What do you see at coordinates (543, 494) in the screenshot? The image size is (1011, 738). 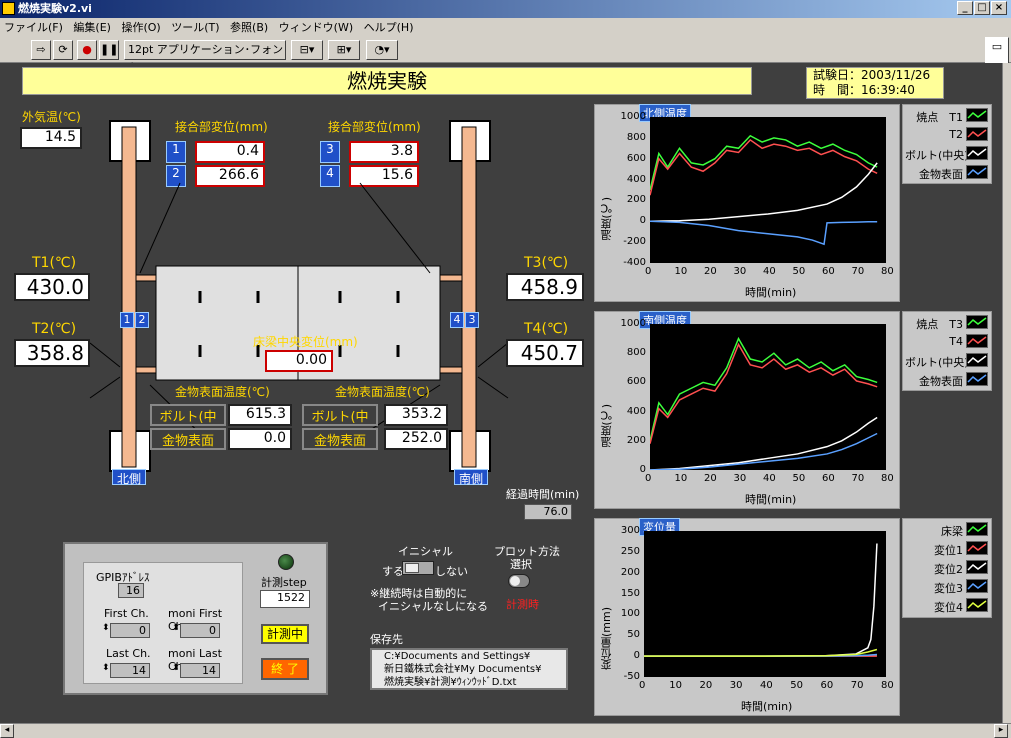 I see `elapsed-label: 経過時間(min)` at bounding box center [543, 494].